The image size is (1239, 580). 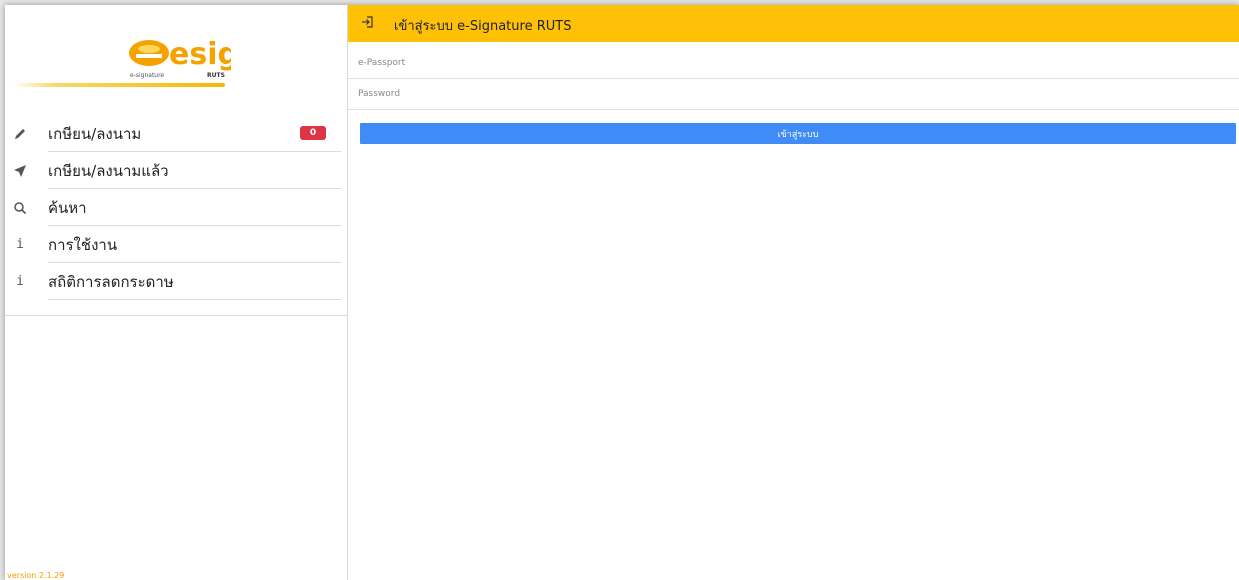 What do you see at coordinates (176, 244) in the screenshot?
I see `sidebar-item-usage: i การใช้งาน` at bounding box center [176, 244].